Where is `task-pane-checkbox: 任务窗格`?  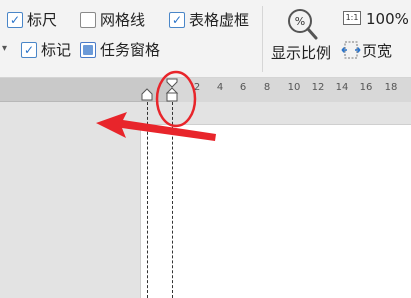 task-pane-checkbox: 任务窗格 is located at coordinates (120, 50).